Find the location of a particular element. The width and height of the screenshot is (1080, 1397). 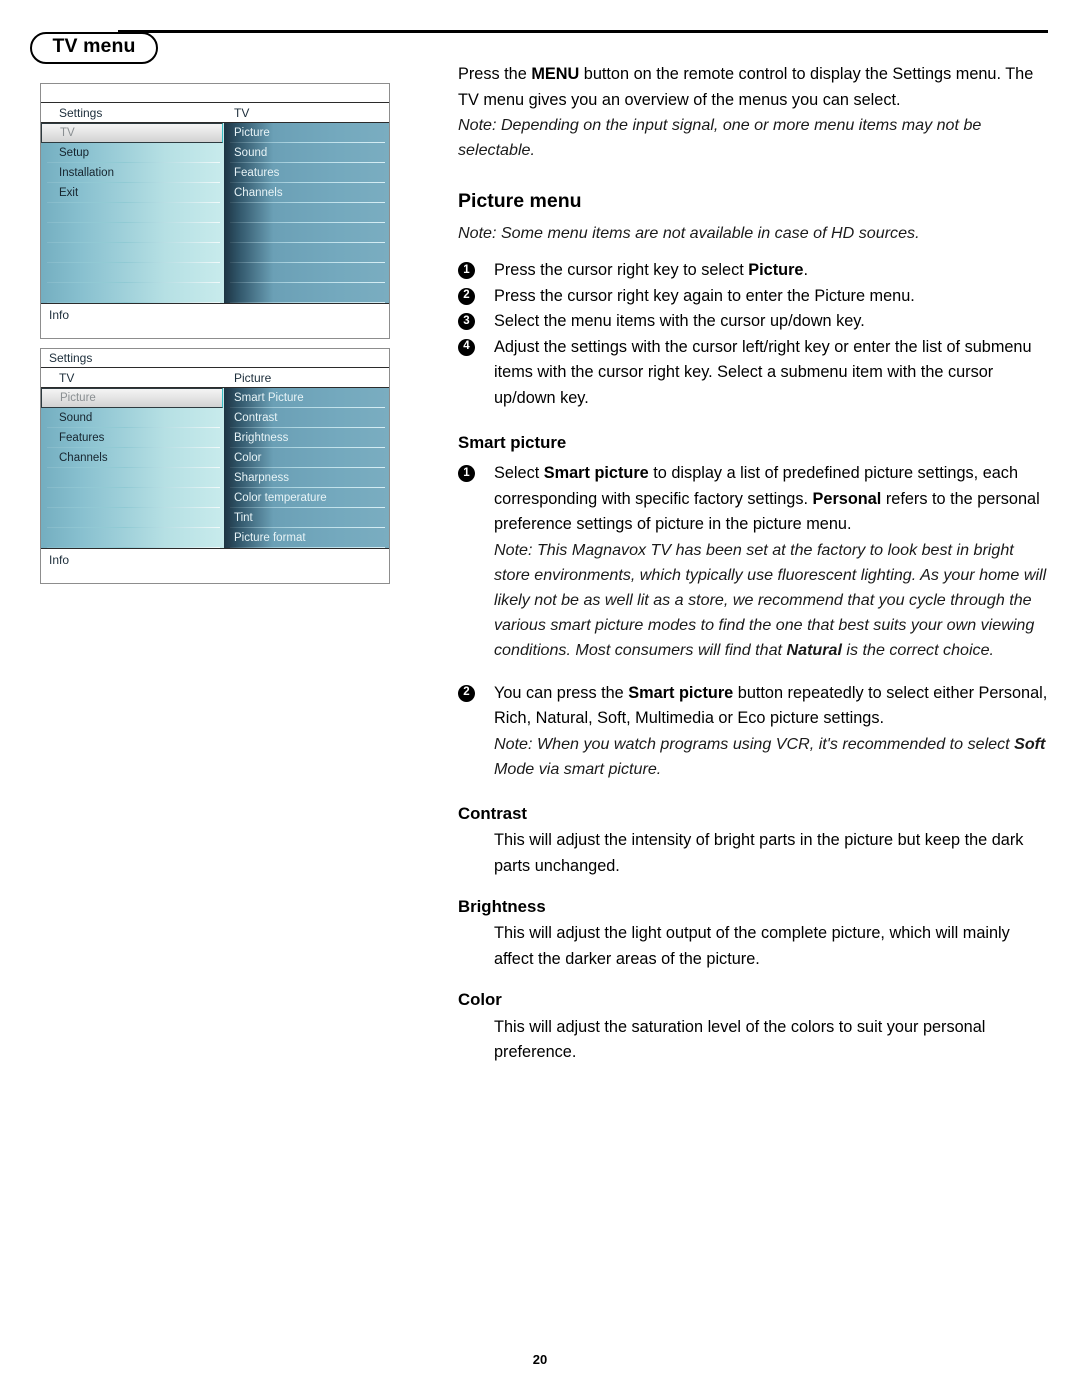

osd-submenu-item-label: Channels is located at coordinates (258, 193).